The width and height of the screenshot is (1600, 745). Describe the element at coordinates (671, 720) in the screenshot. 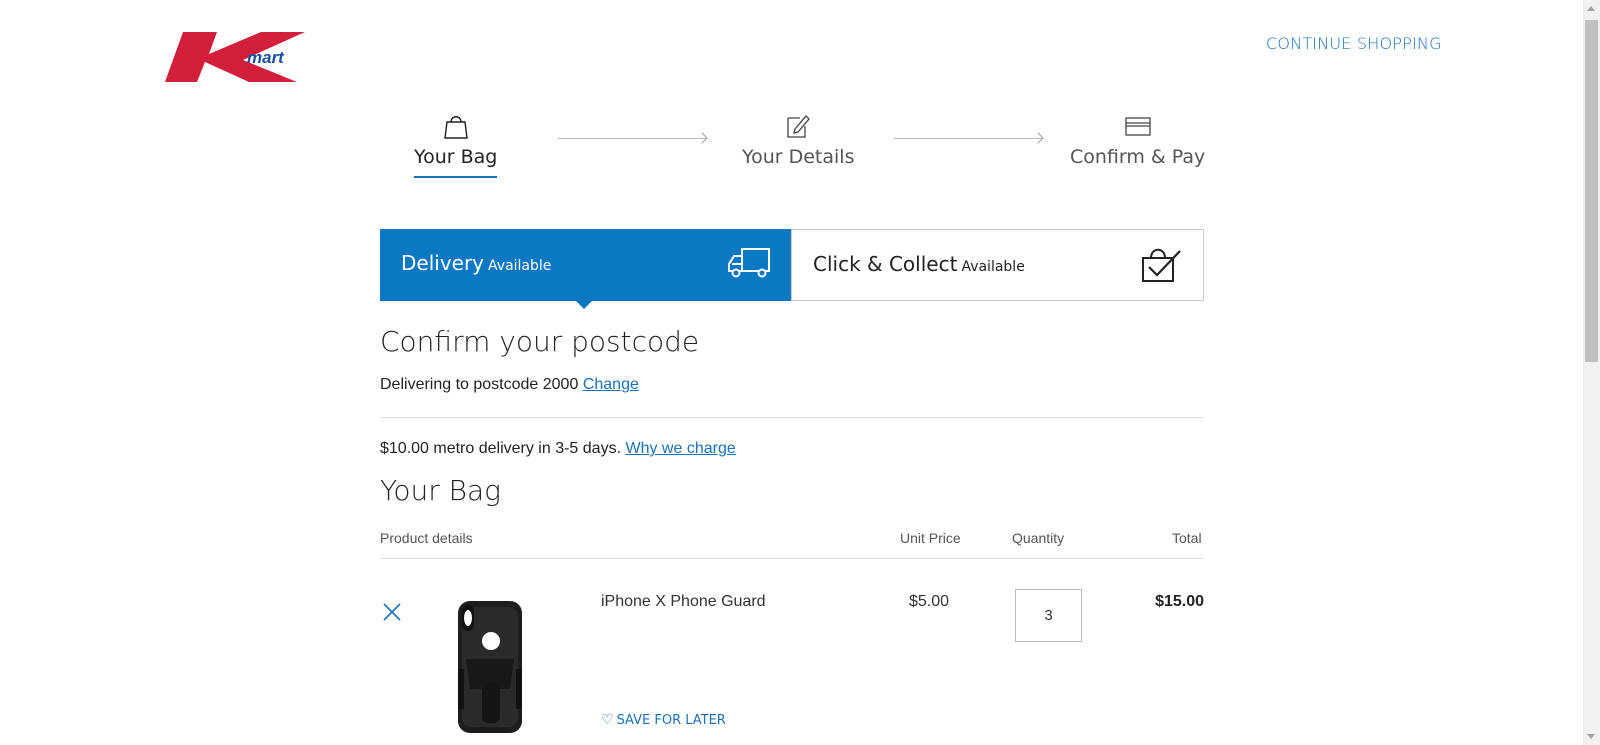

I see `save-for-later-label: SAVE FOR LATER` at that location.